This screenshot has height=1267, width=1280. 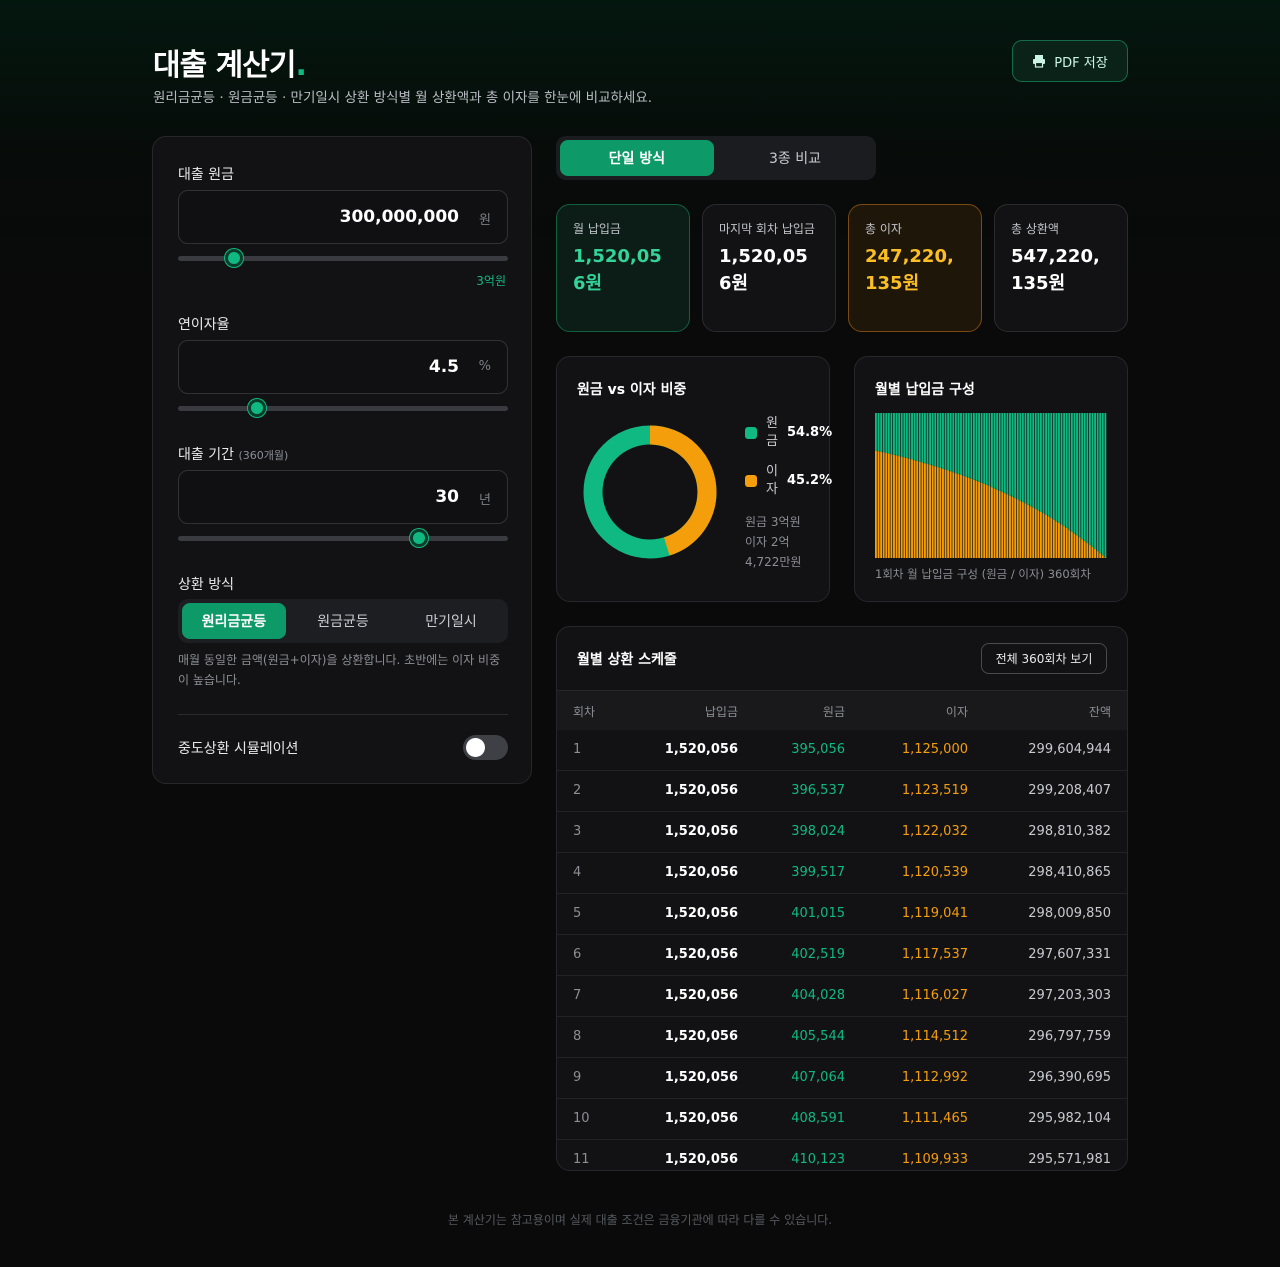 I want to click on pdf-save-button: PDF 저장, so click(x=1070, y=61).